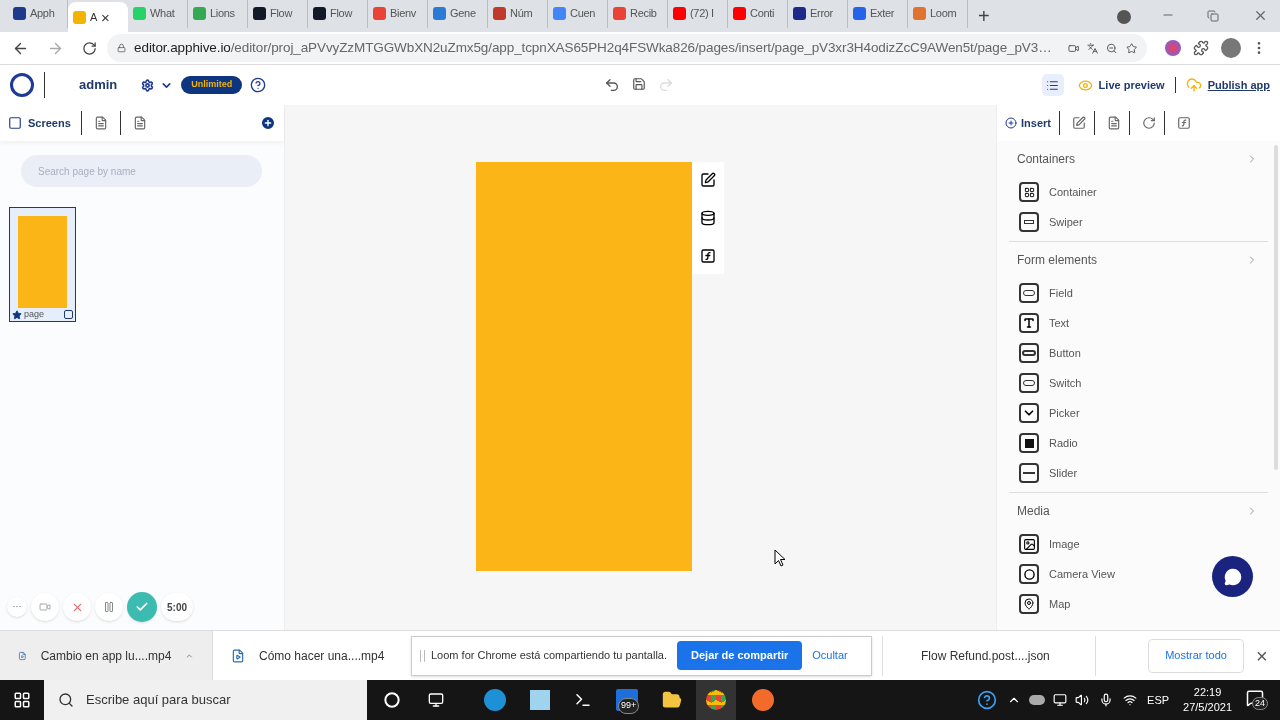  I want to click on component-item: Slider, so click(1138, 473).